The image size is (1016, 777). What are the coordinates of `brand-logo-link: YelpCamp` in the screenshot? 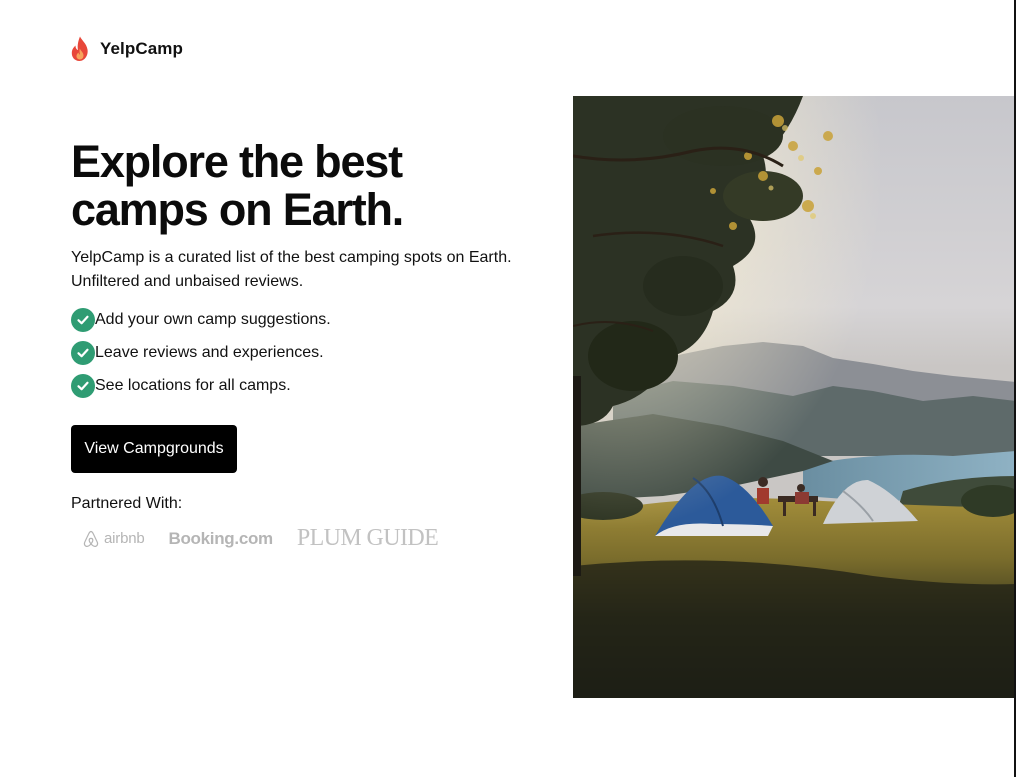 It's located at (126, 49).